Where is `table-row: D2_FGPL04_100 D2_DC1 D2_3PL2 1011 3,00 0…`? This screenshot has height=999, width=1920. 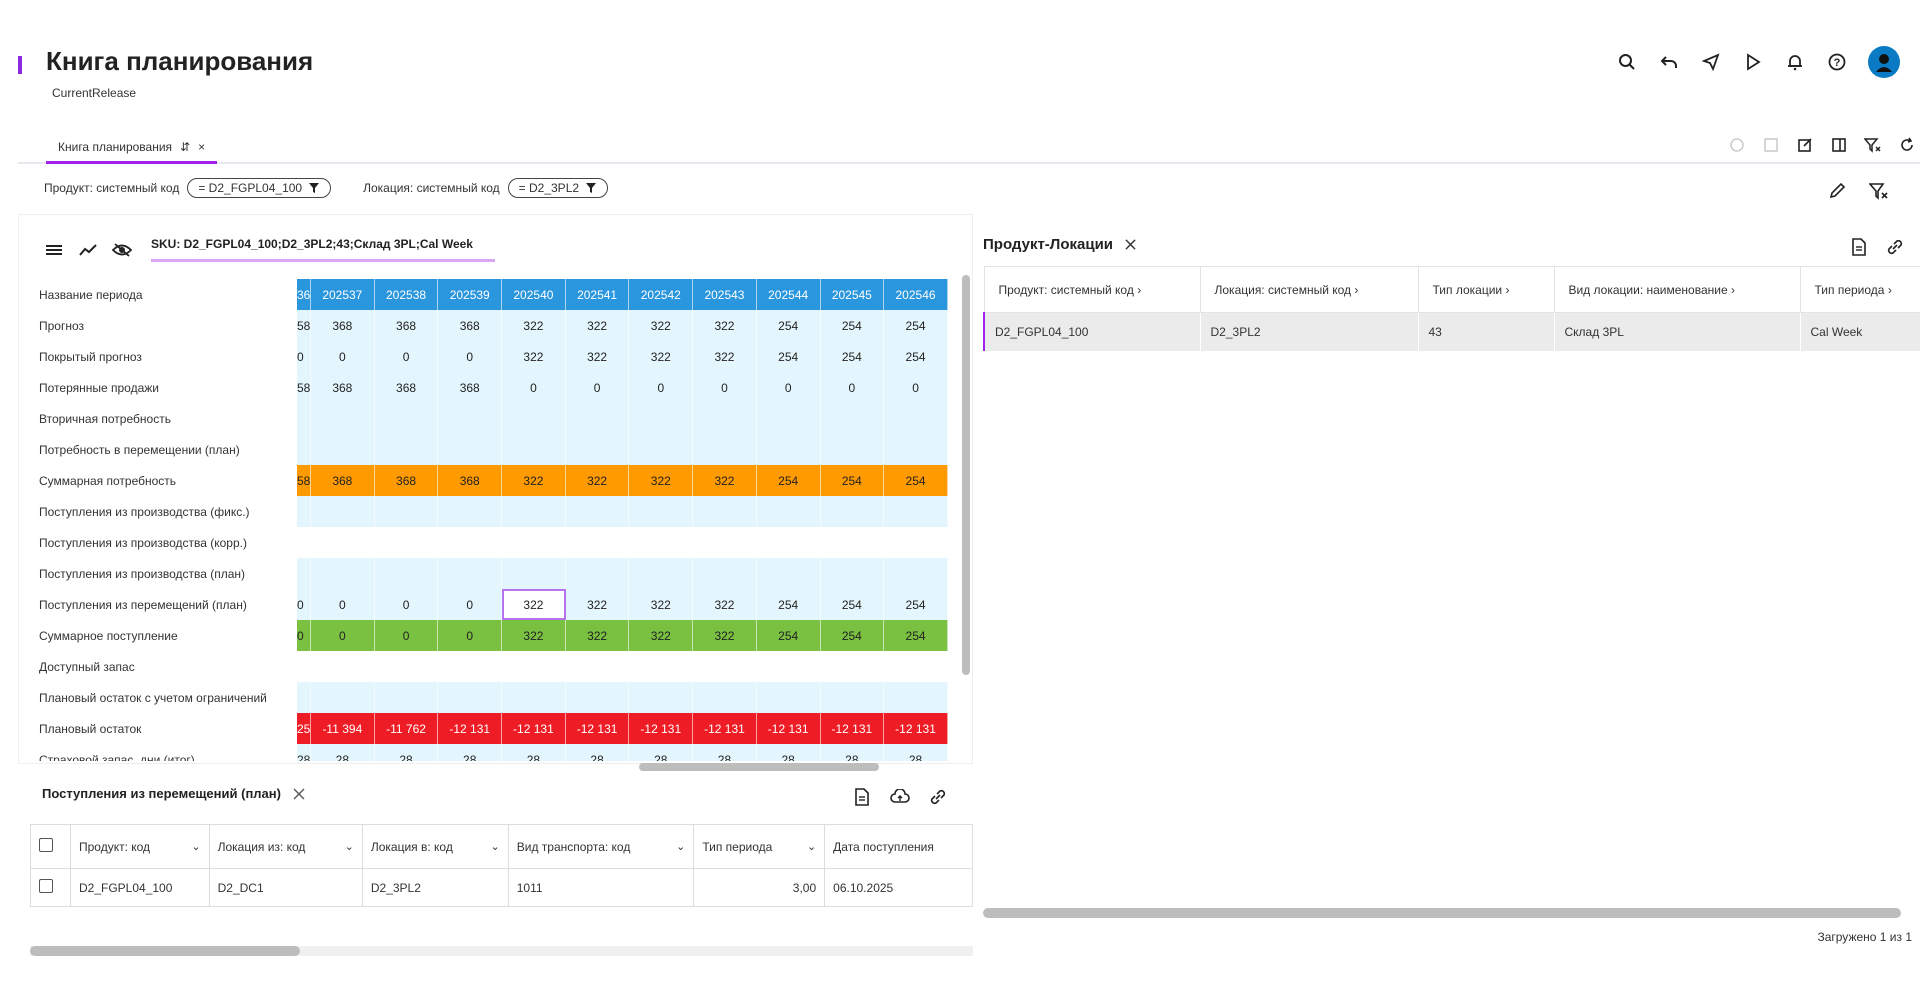 table-row: D2_FGPL04_100 D2_DC1 D2_3PL2 1011 3,00 0… is located at coordinates (501, 887).